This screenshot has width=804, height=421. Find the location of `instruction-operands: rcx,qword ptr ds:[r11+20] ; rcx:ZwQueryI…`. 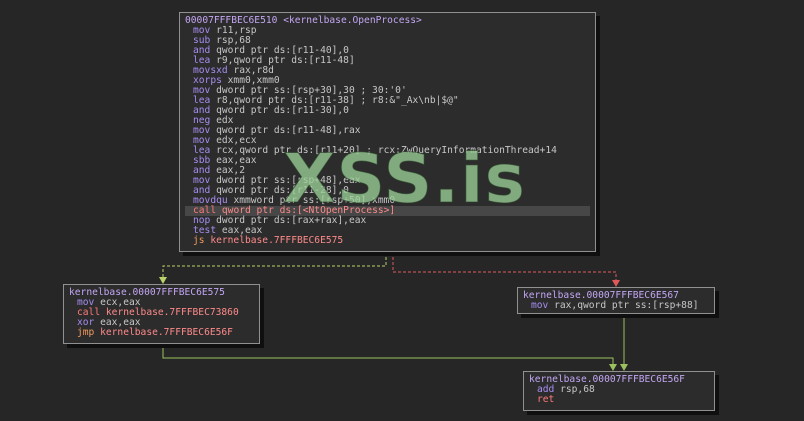

instruction-operands: rcx,qword ptr ds:[r11+20] ; rcx:ZwQueryI… is located at coordinates (386, 150).